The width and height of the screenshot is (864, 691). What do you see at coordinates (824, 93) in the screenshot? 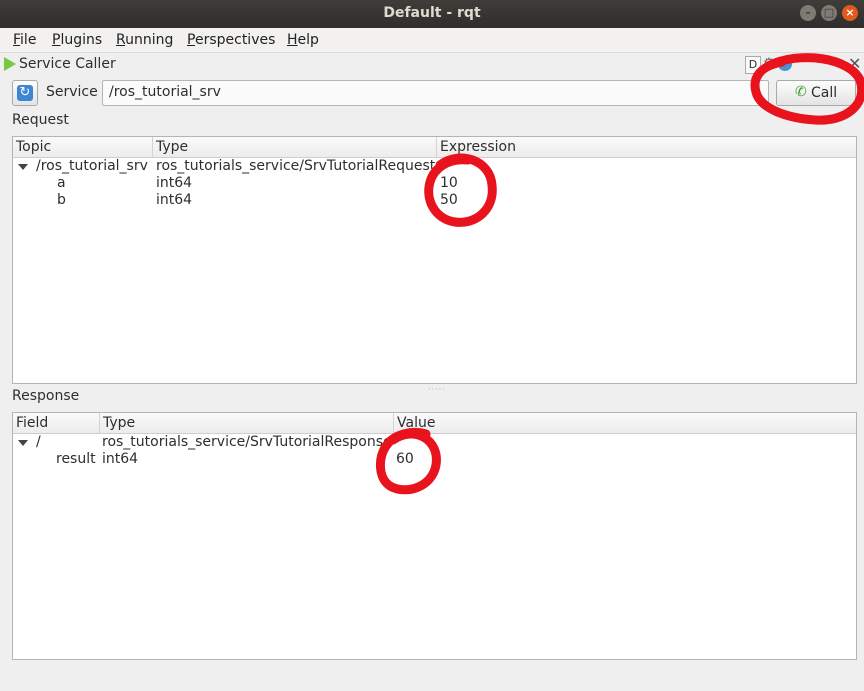
I see `call-button-label: Call` at bounding box center [824, 93].